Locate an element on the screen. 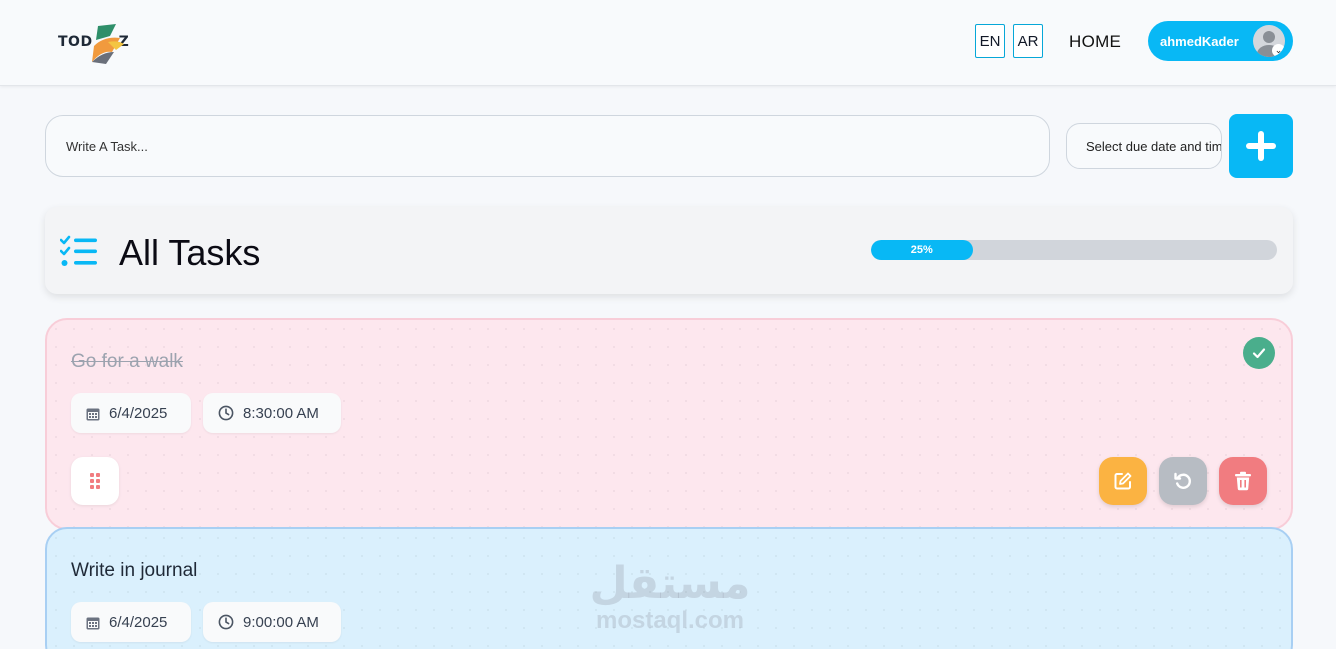 This screenshot has width=1336, height=649. due-date-picker: Select due date and time is located at coordinates (1144, 146).